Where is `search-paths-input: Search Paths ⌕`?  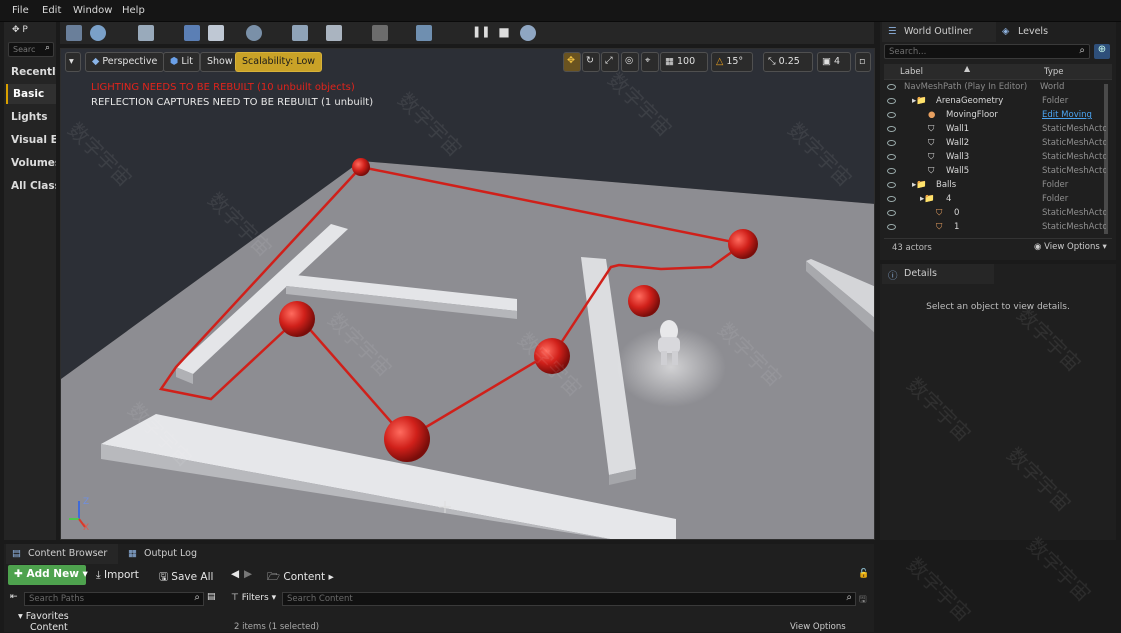
search-paths-input: Search Paths ⌕ is located at coordinates (114, 599).